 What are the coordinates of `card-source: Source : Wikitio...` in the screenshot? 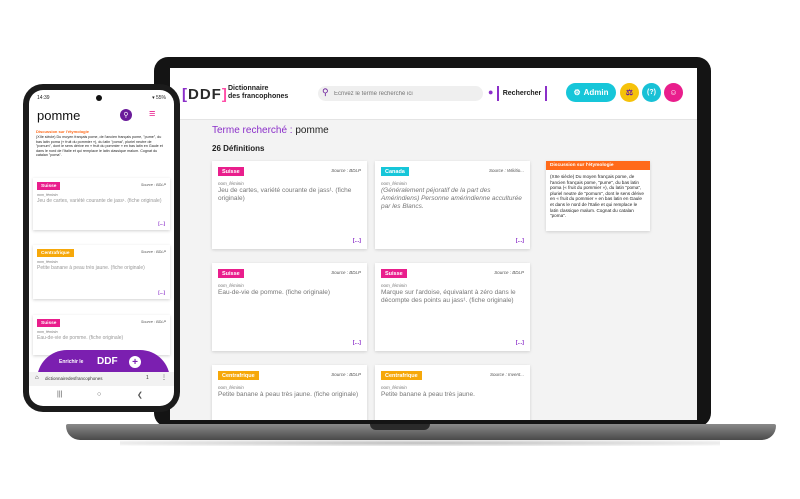 It's located at (506, 170).